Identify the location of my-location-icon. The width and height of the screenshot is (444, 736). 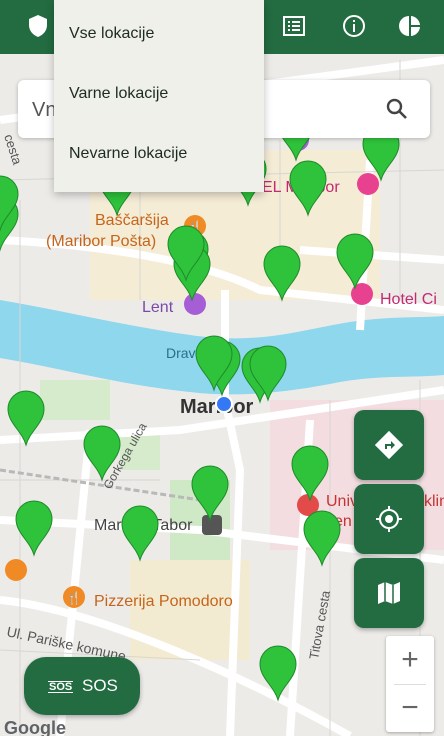
(389, 519).